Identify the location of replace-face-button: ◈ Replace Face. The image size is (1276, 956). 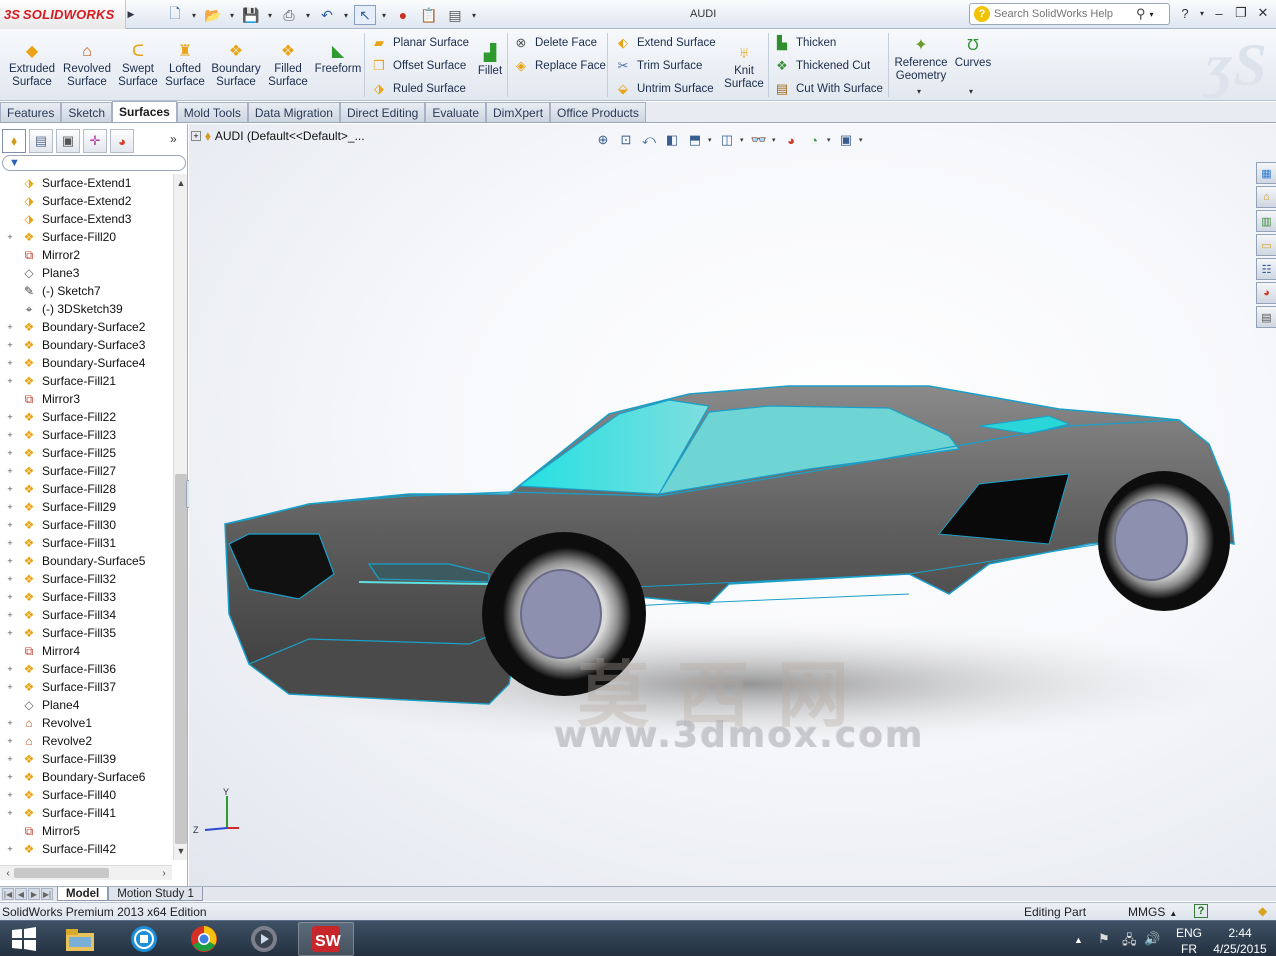
(559, 66).